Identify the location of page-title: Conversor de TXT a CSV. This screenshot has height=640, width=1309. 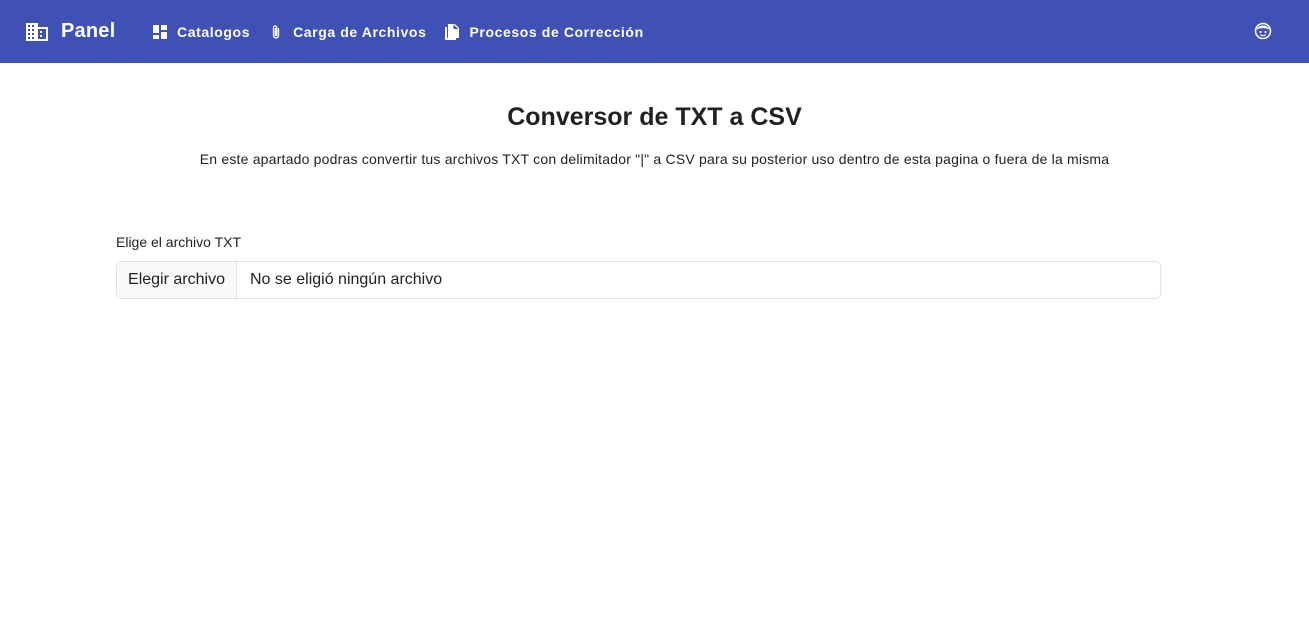
(654, 117).